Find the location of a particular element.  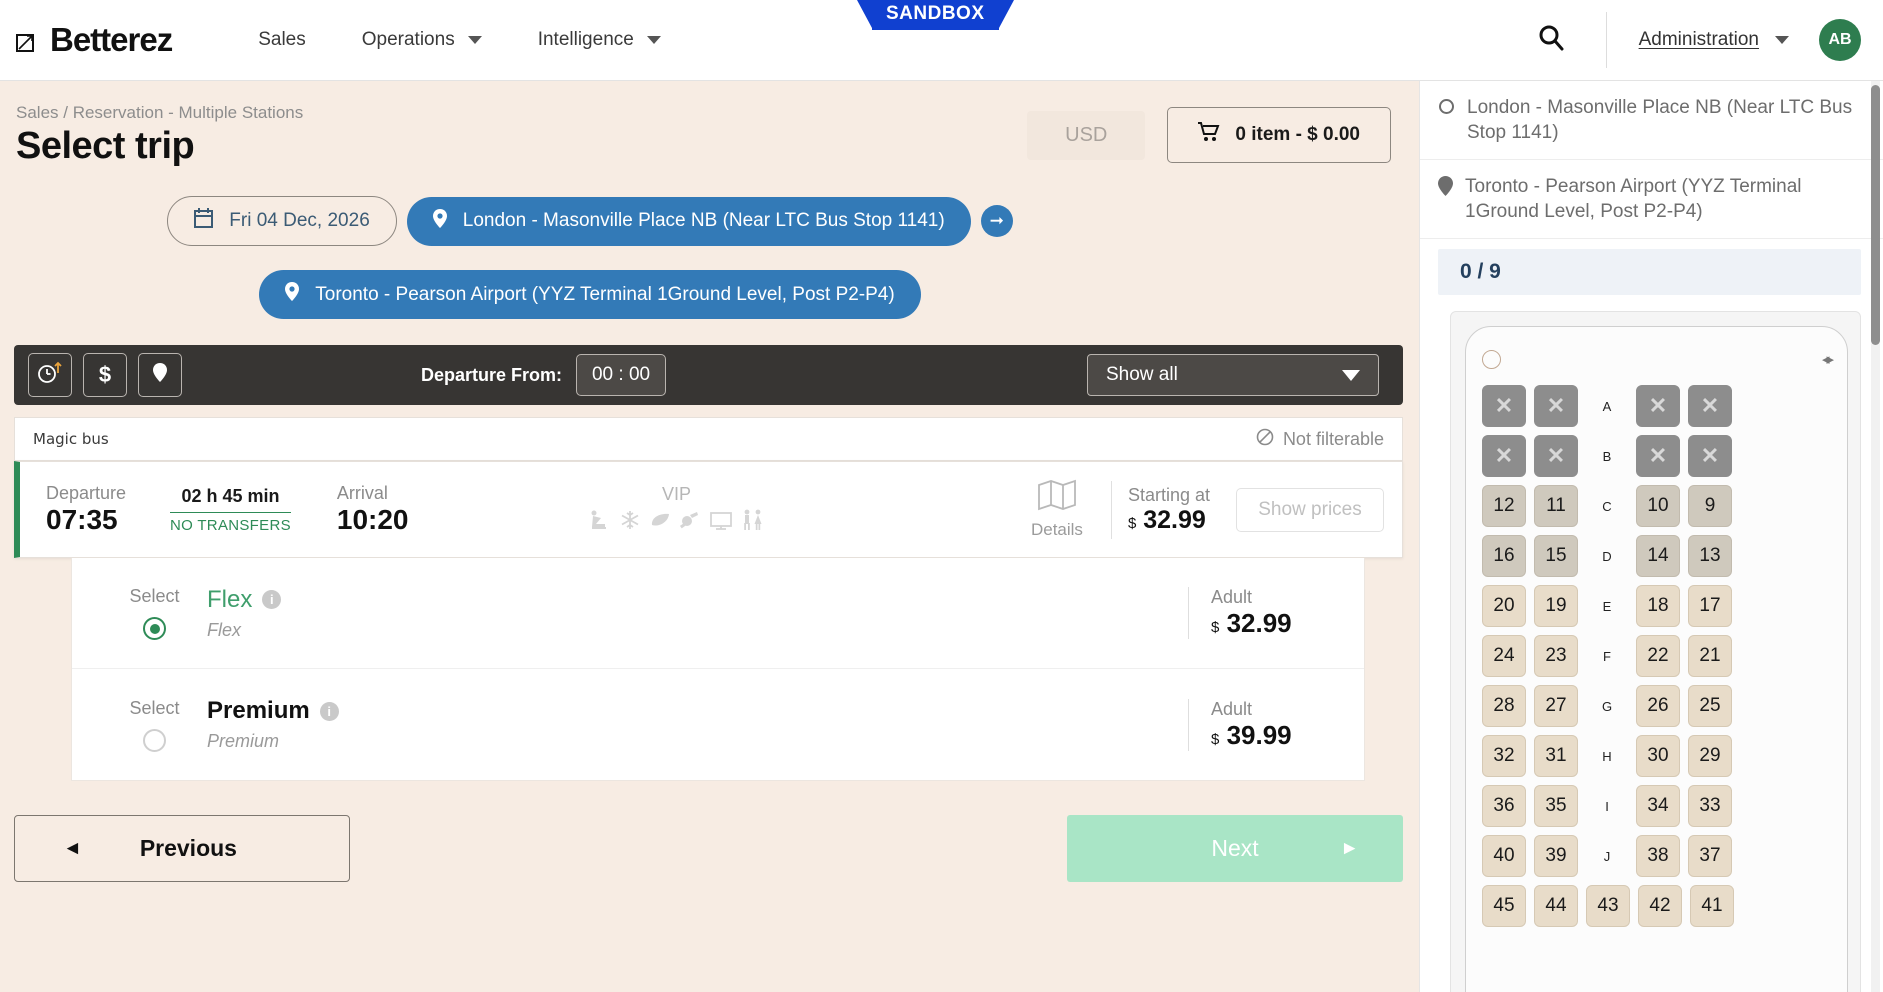

seat-row-letter: I is located at coordinates (1607, 806).